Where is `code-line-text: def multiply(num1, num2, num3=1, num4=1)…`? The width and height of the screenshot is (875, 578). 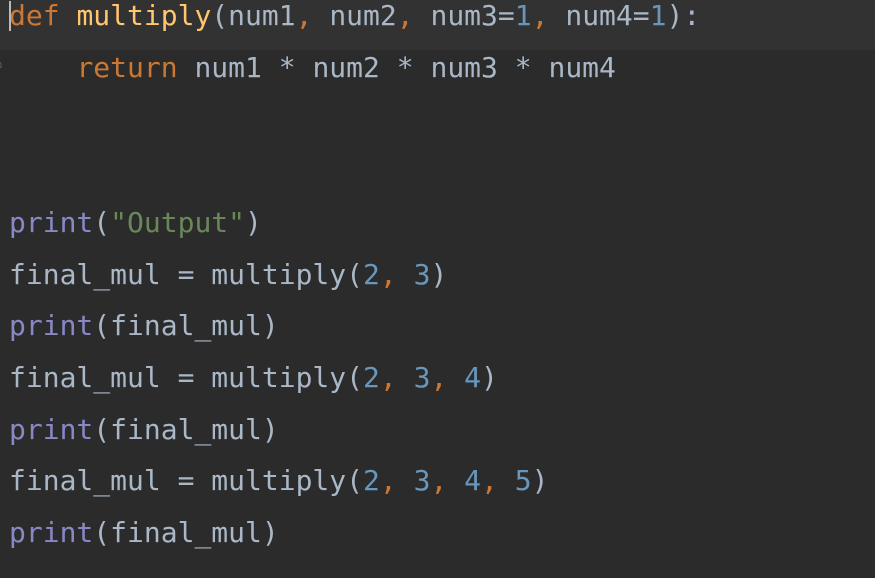 code-line-text: def multiply(num1, num2, num3=1, num4=1)… is located at coordinates (354, 17).